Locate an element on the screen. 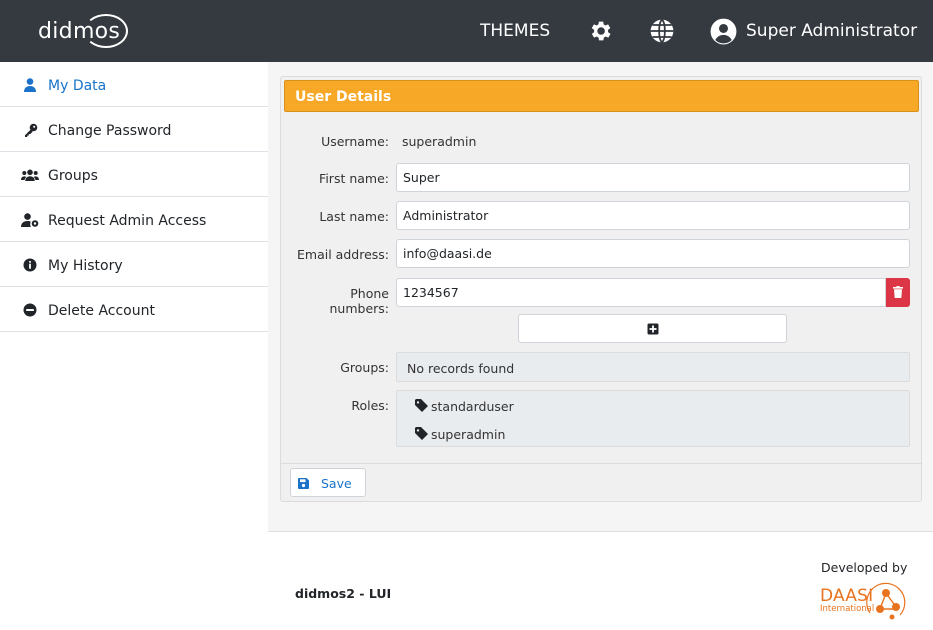 The height and width of the screenshot is (630, 933). top-navbar: didmos THEMES Super Administrator is located at coordinates (466, 31).